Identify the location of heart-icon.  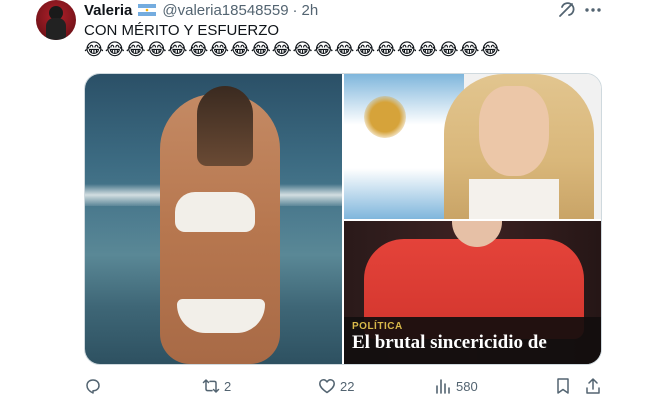
(327, 386).